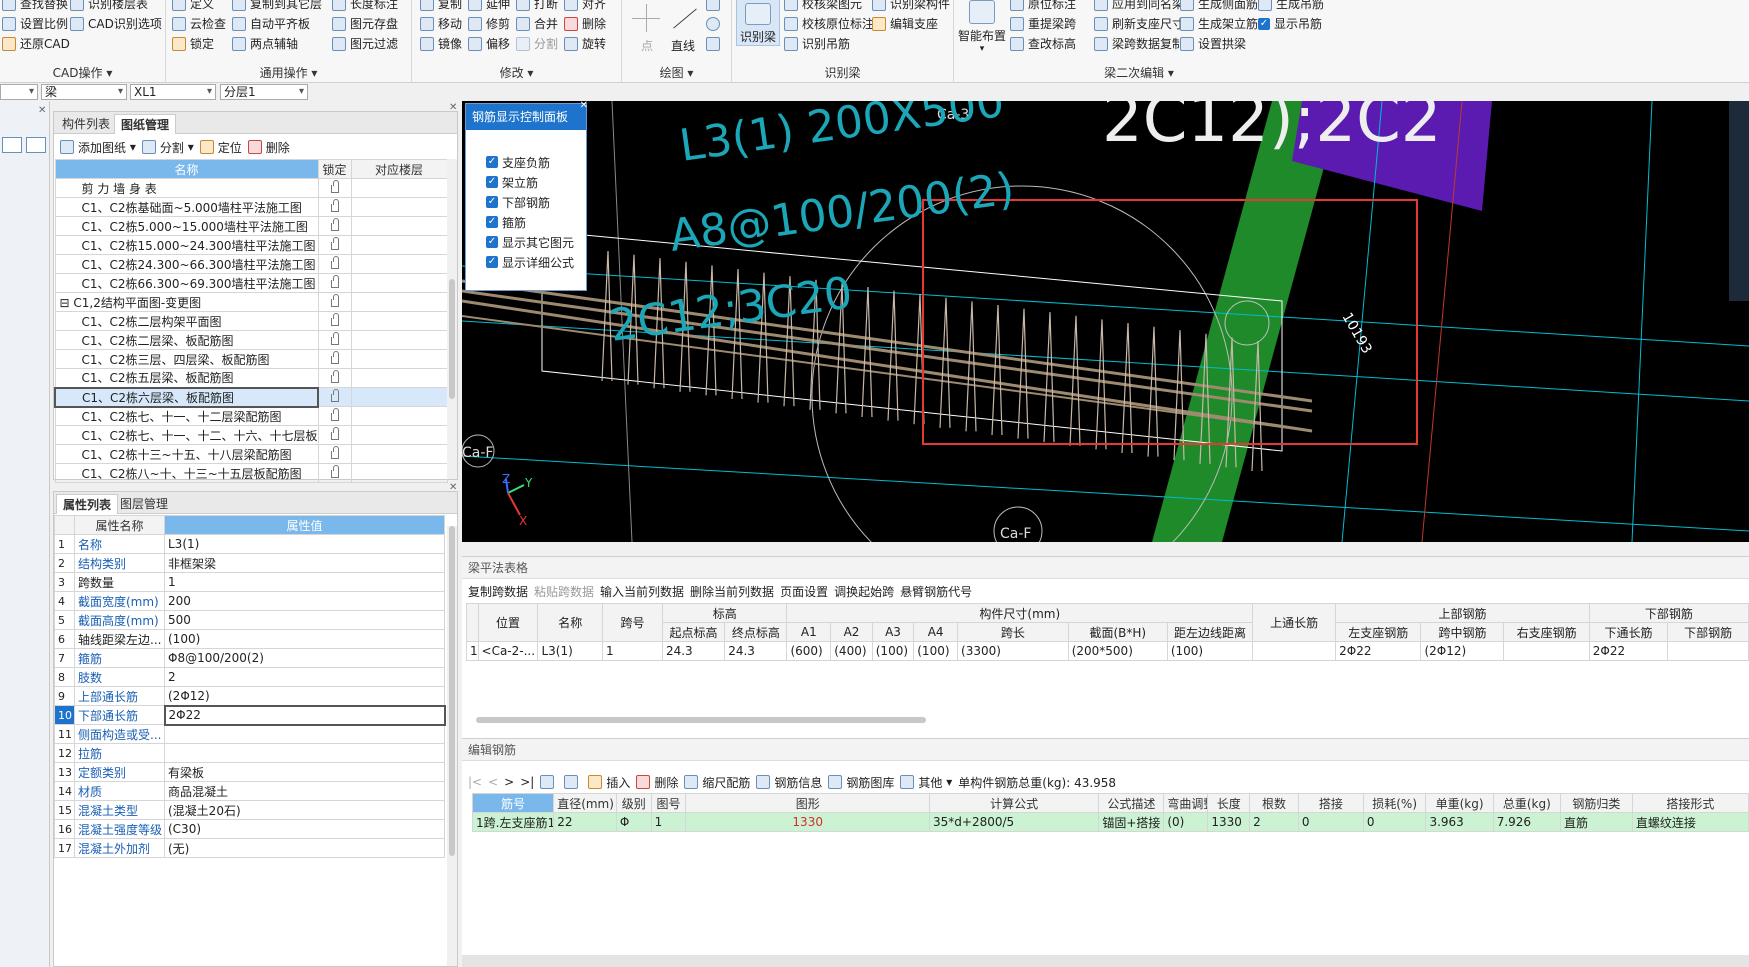  Describe the element at coordinates (926, 782) in the screenshot. I see `other-button: 其他 ▾` at that location.